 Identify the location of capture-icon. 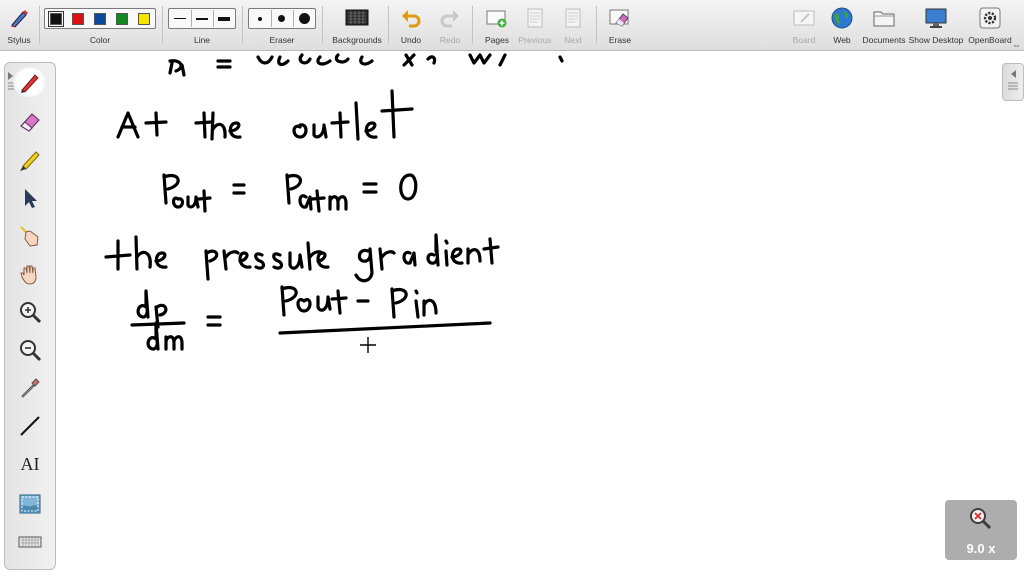
(30, 504).